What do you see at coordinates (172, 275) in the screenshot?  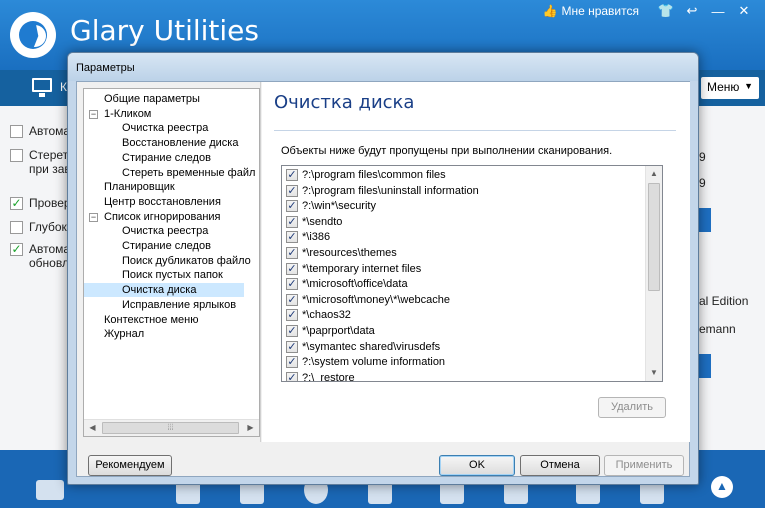 I see `tree-item: Поиск пустых папок` at bounding box center [172, 275].